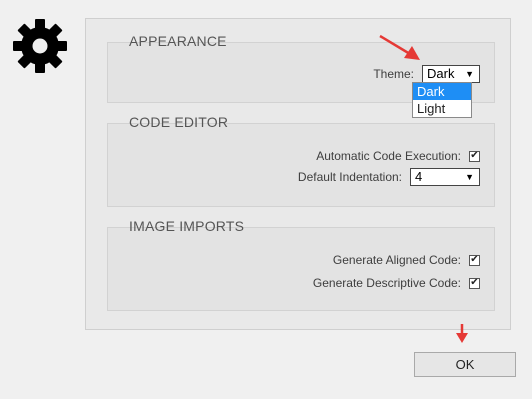 This screenshot has width=532, height=399. I want to click on appearance-title: APPEARANCE, so click(178, 41).